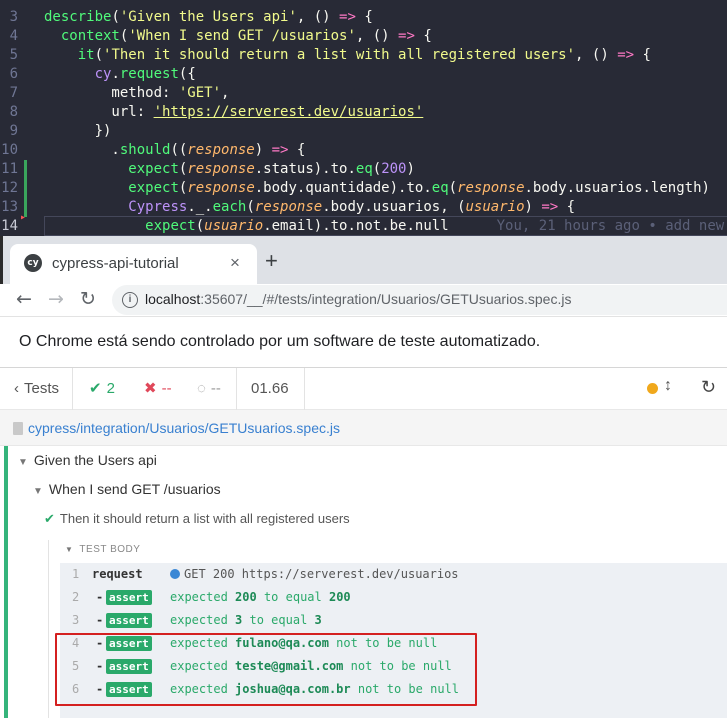 This screenshot has height=718, width=727. Describe the element at coordinates (150, 388) in the screenshot. I see `x-icon: ✖` at that location.